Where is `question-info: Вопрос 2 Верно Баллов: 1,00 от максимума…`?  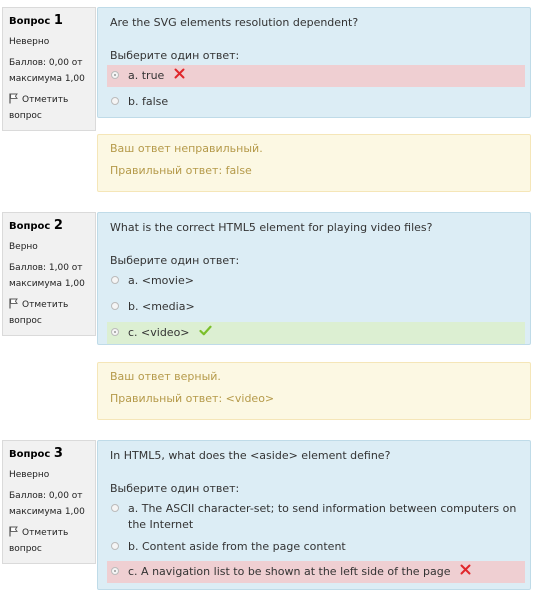 question-info: Вопрос 2 Верно Баллов: 1,00 от максимума… is located at coordinates (49, 274).